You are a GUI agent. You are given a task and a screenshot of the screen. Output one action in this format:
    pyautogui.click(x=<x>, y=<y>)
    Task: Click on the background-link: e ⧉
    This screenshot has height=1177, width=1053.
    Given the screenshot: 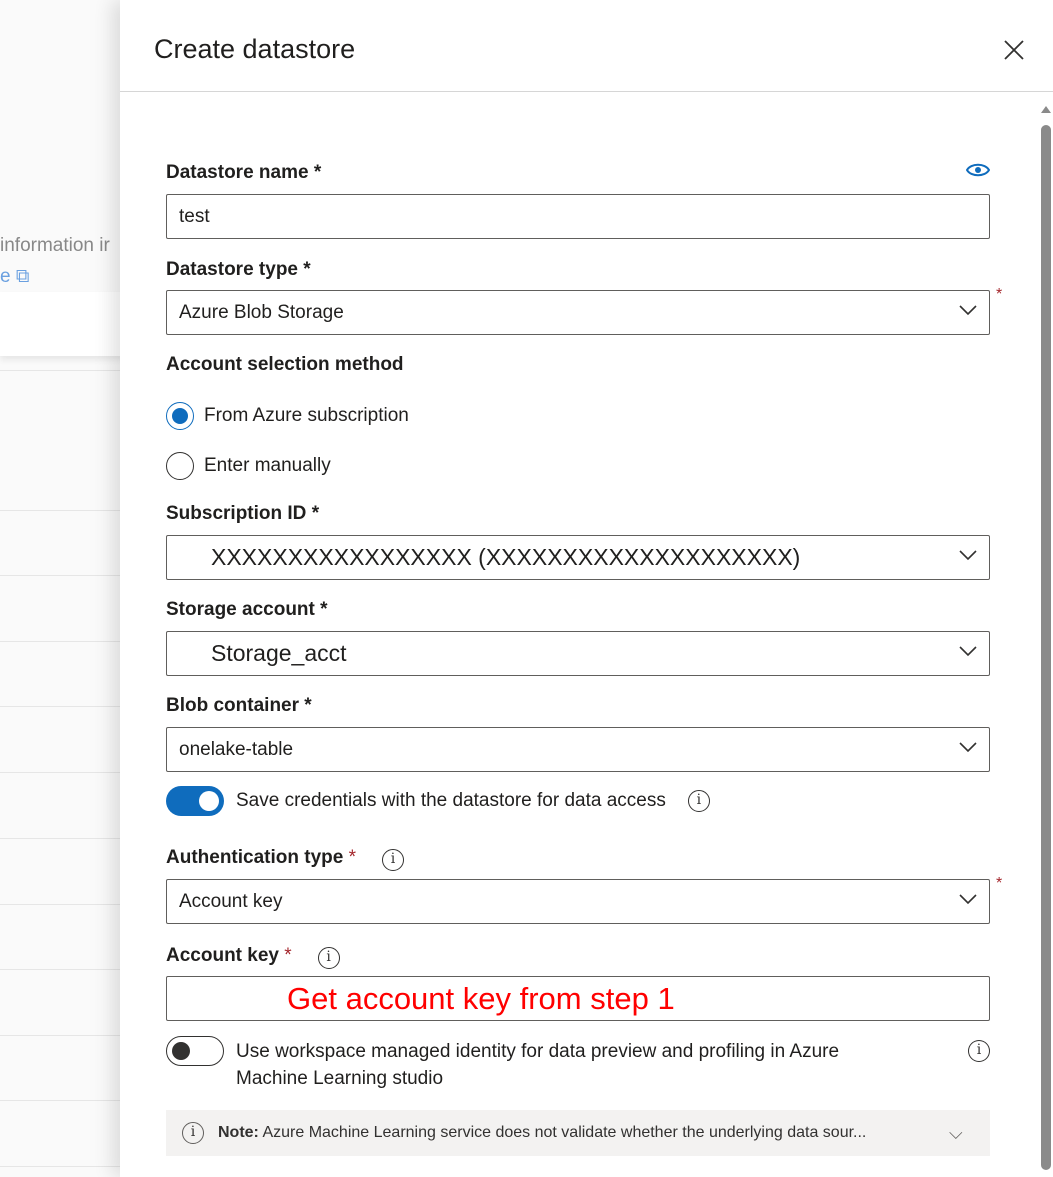 What is the action you would take?
    pyautogui.click(x=14, y=277)
    